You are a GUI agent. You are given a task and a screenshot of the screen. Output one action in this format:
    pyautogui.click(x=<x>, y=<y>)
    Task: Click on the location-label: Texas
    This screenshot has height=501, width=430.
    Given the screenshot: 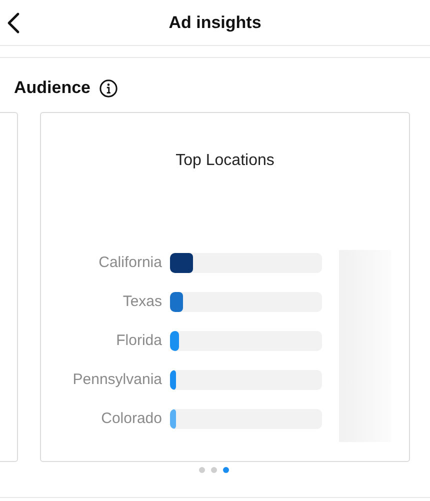 What is the action you would take?
    pyautogui.click(x=142, y=302)
    